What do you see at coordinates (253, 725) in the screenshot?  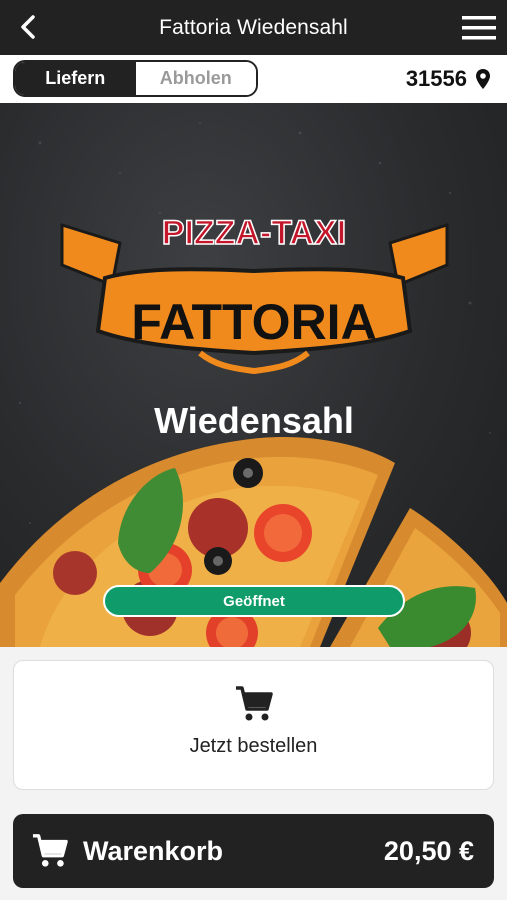 I see `order-now-card: Jetzt bestellen` at bounding box center [253, 725].